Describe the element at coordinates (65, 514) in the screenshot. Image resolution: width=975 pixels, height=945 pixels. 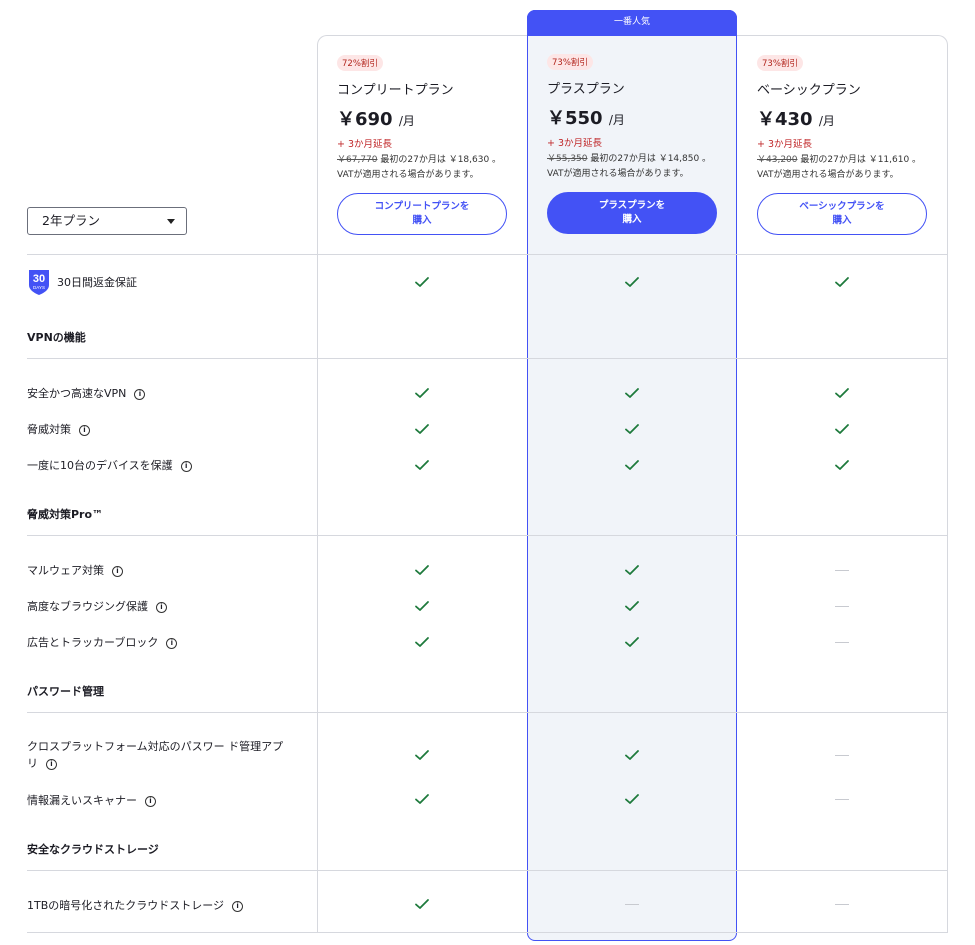
I see `section-threat: 脅威対策Pro™` at that location.